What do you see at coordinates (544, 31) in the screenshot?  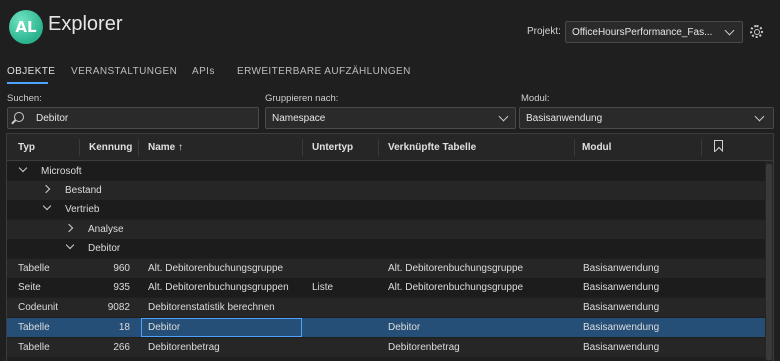 I see `project-label: Projekt:` at bounding box center [544, 31].